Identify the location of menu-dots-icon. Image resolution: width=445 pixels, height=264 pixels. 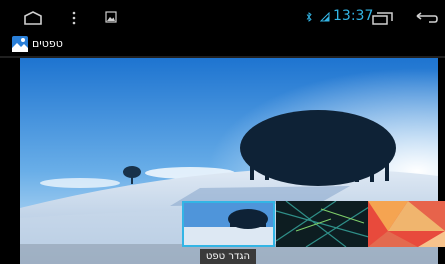
(74, 18).